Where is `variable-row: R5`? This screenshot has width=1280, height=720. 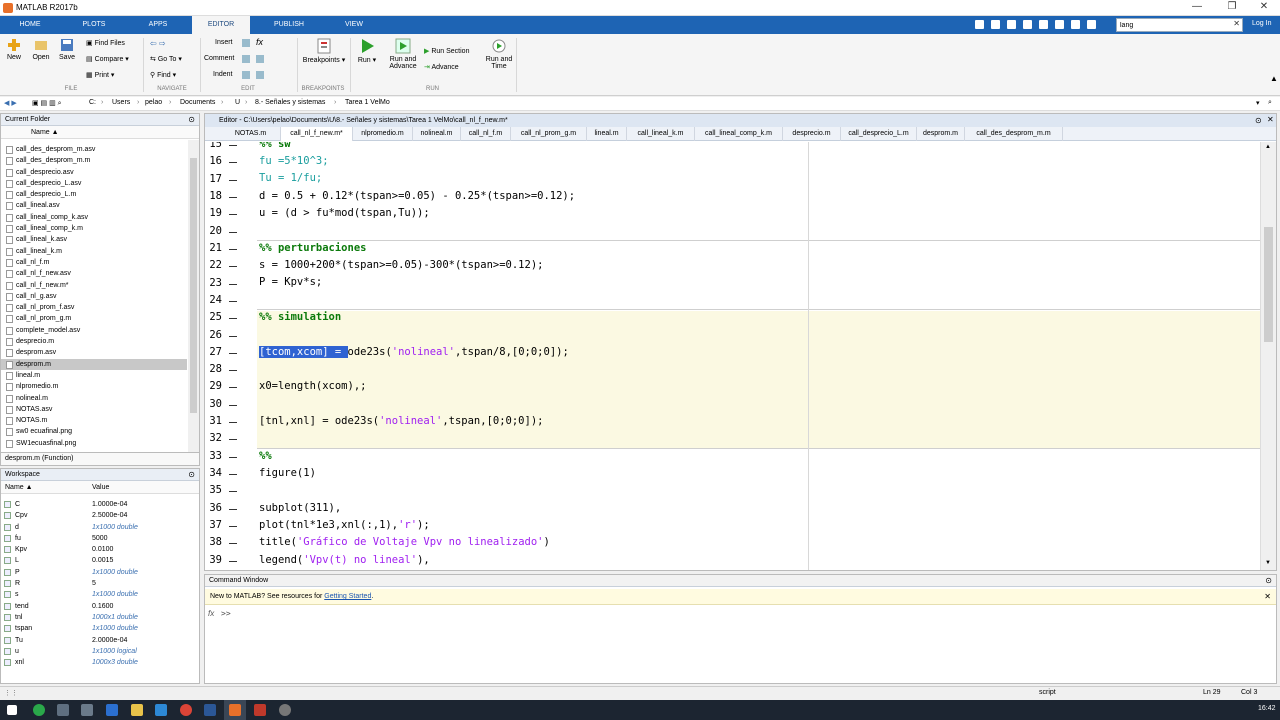
variable-row: R5 is located at coordinates (100, 583).